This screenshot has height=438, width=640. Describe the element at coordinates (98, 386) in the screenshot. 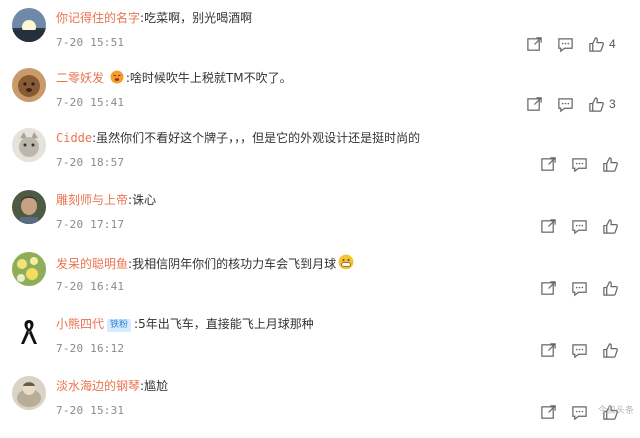

I see `username-link: 淡水海边的钢琴` at that location.